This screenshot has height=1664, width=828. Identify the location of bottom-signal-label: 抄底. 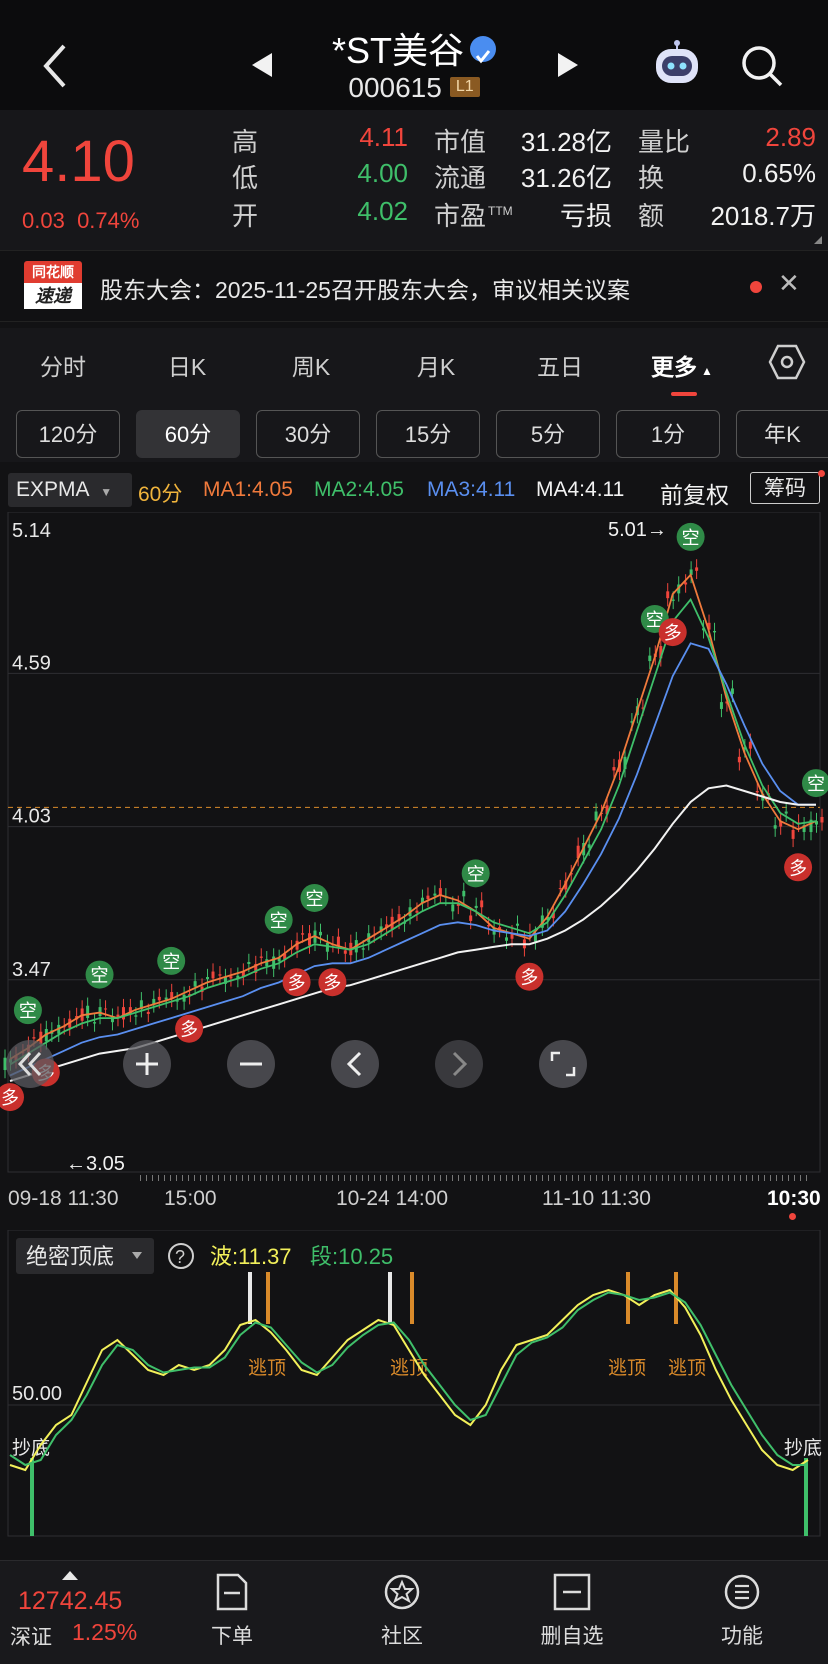
(803, 1448).